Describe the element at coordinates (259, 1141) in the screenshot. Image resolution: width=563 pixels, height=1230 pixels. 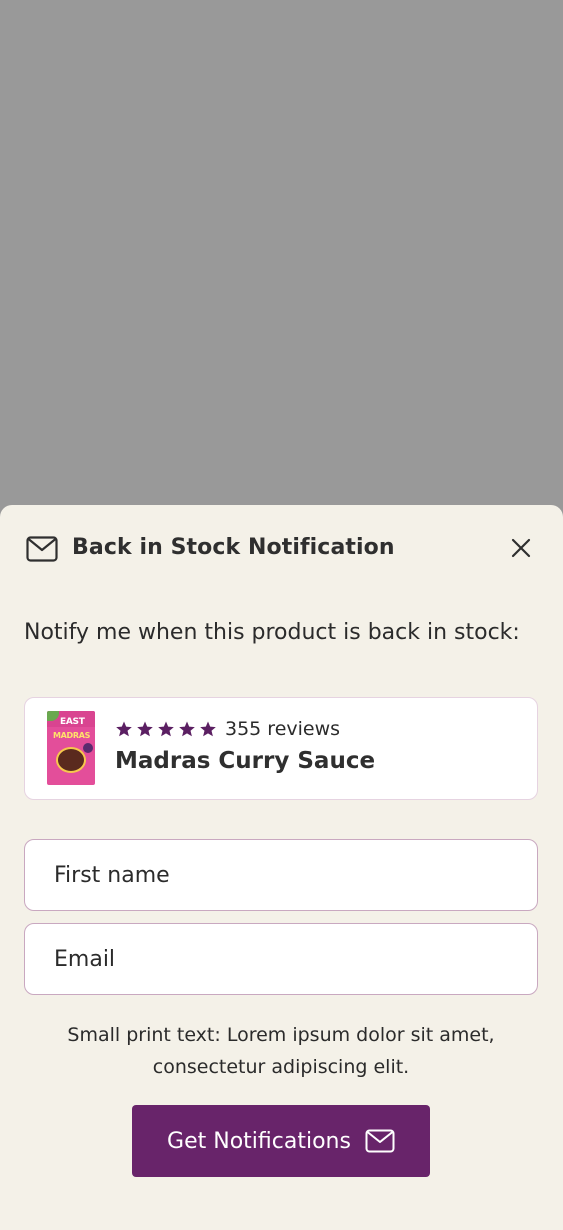
I see `get-notifications-label: Get Notifications` at that location.